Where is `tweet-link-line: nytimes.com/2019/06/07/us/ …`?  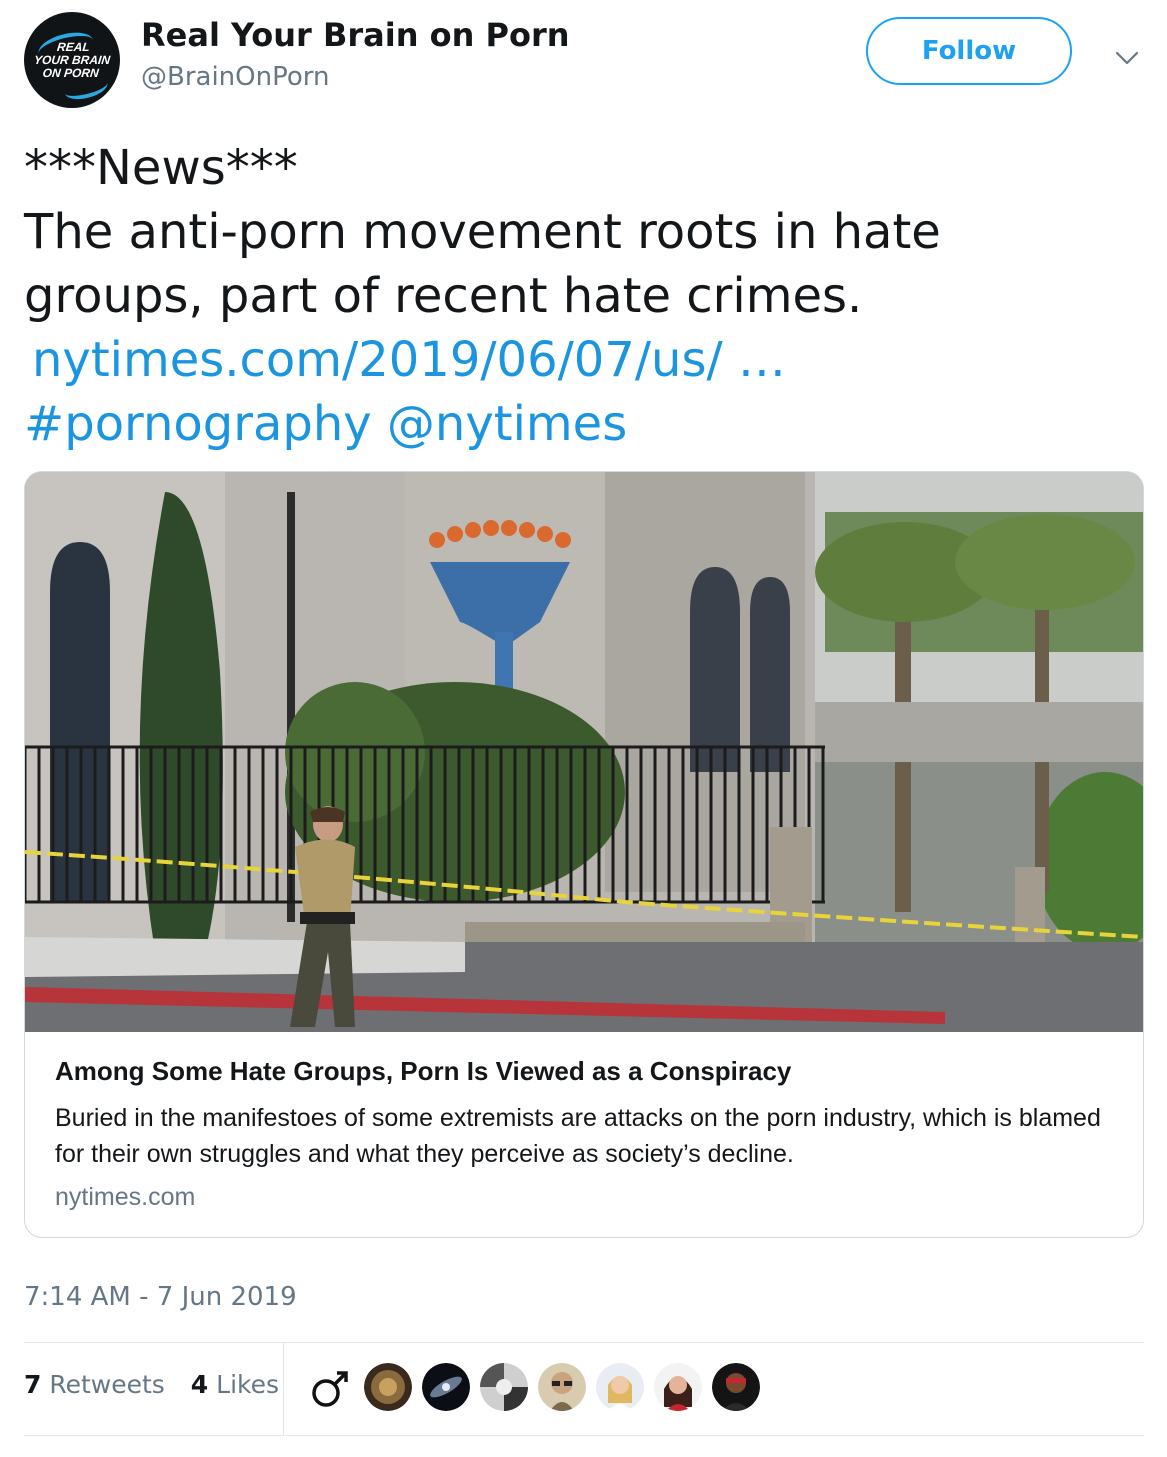 tweet-link-line: nytimes.com/2019/06/07/us/ … is located at coordinates (584, 360).